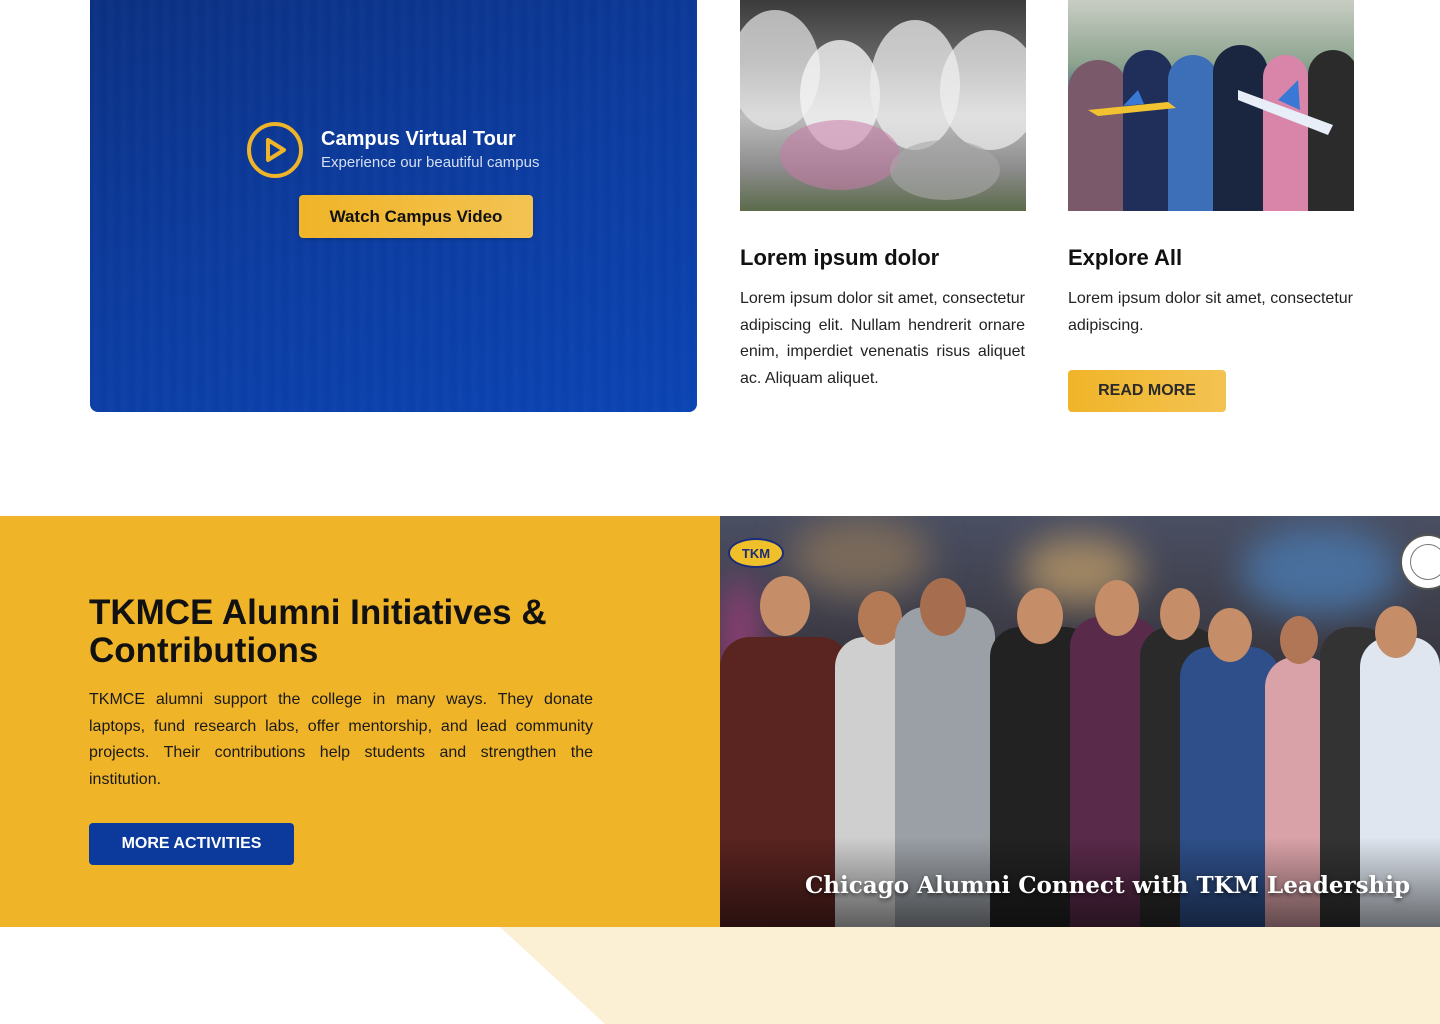 The height and width of the screenshot is (1024, 1440). I want to click on decorative-bottom-shape, so click(970, 975).